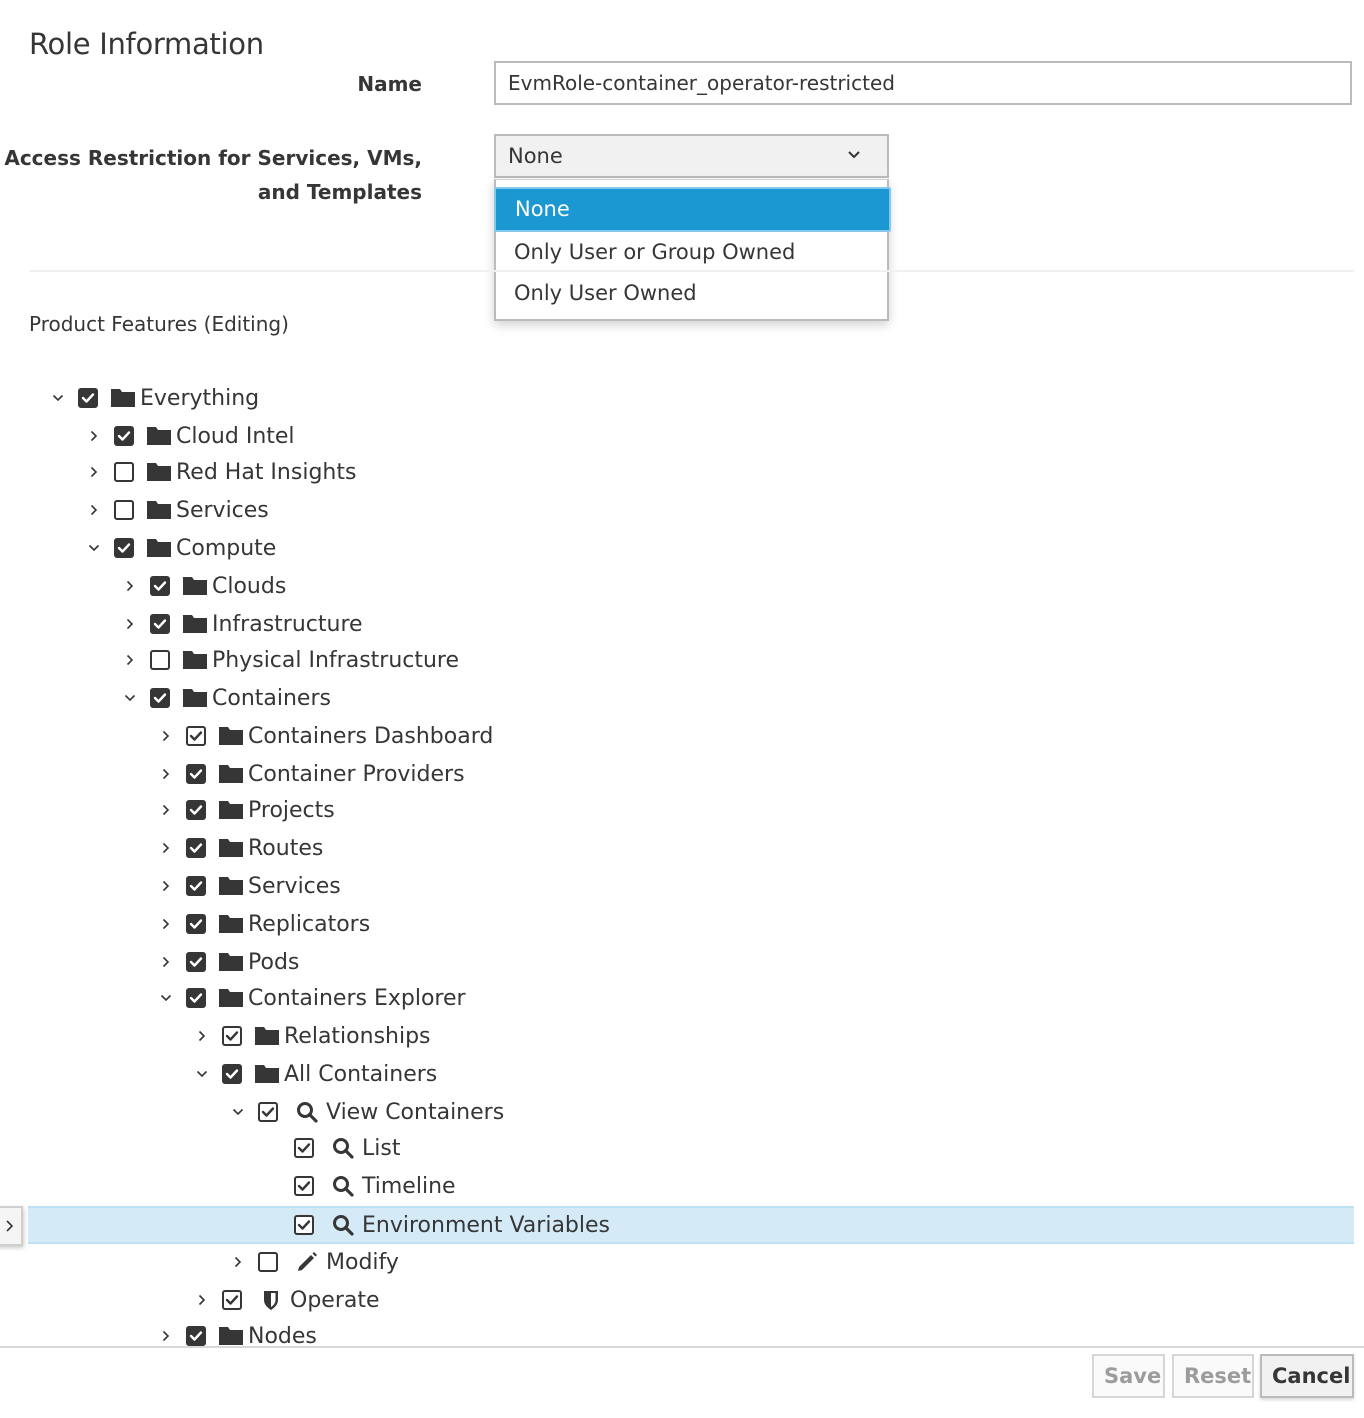 This screenshot has width=1364, height=1418. I want to click on tree-node: Infrastructure, so click(691, 624).